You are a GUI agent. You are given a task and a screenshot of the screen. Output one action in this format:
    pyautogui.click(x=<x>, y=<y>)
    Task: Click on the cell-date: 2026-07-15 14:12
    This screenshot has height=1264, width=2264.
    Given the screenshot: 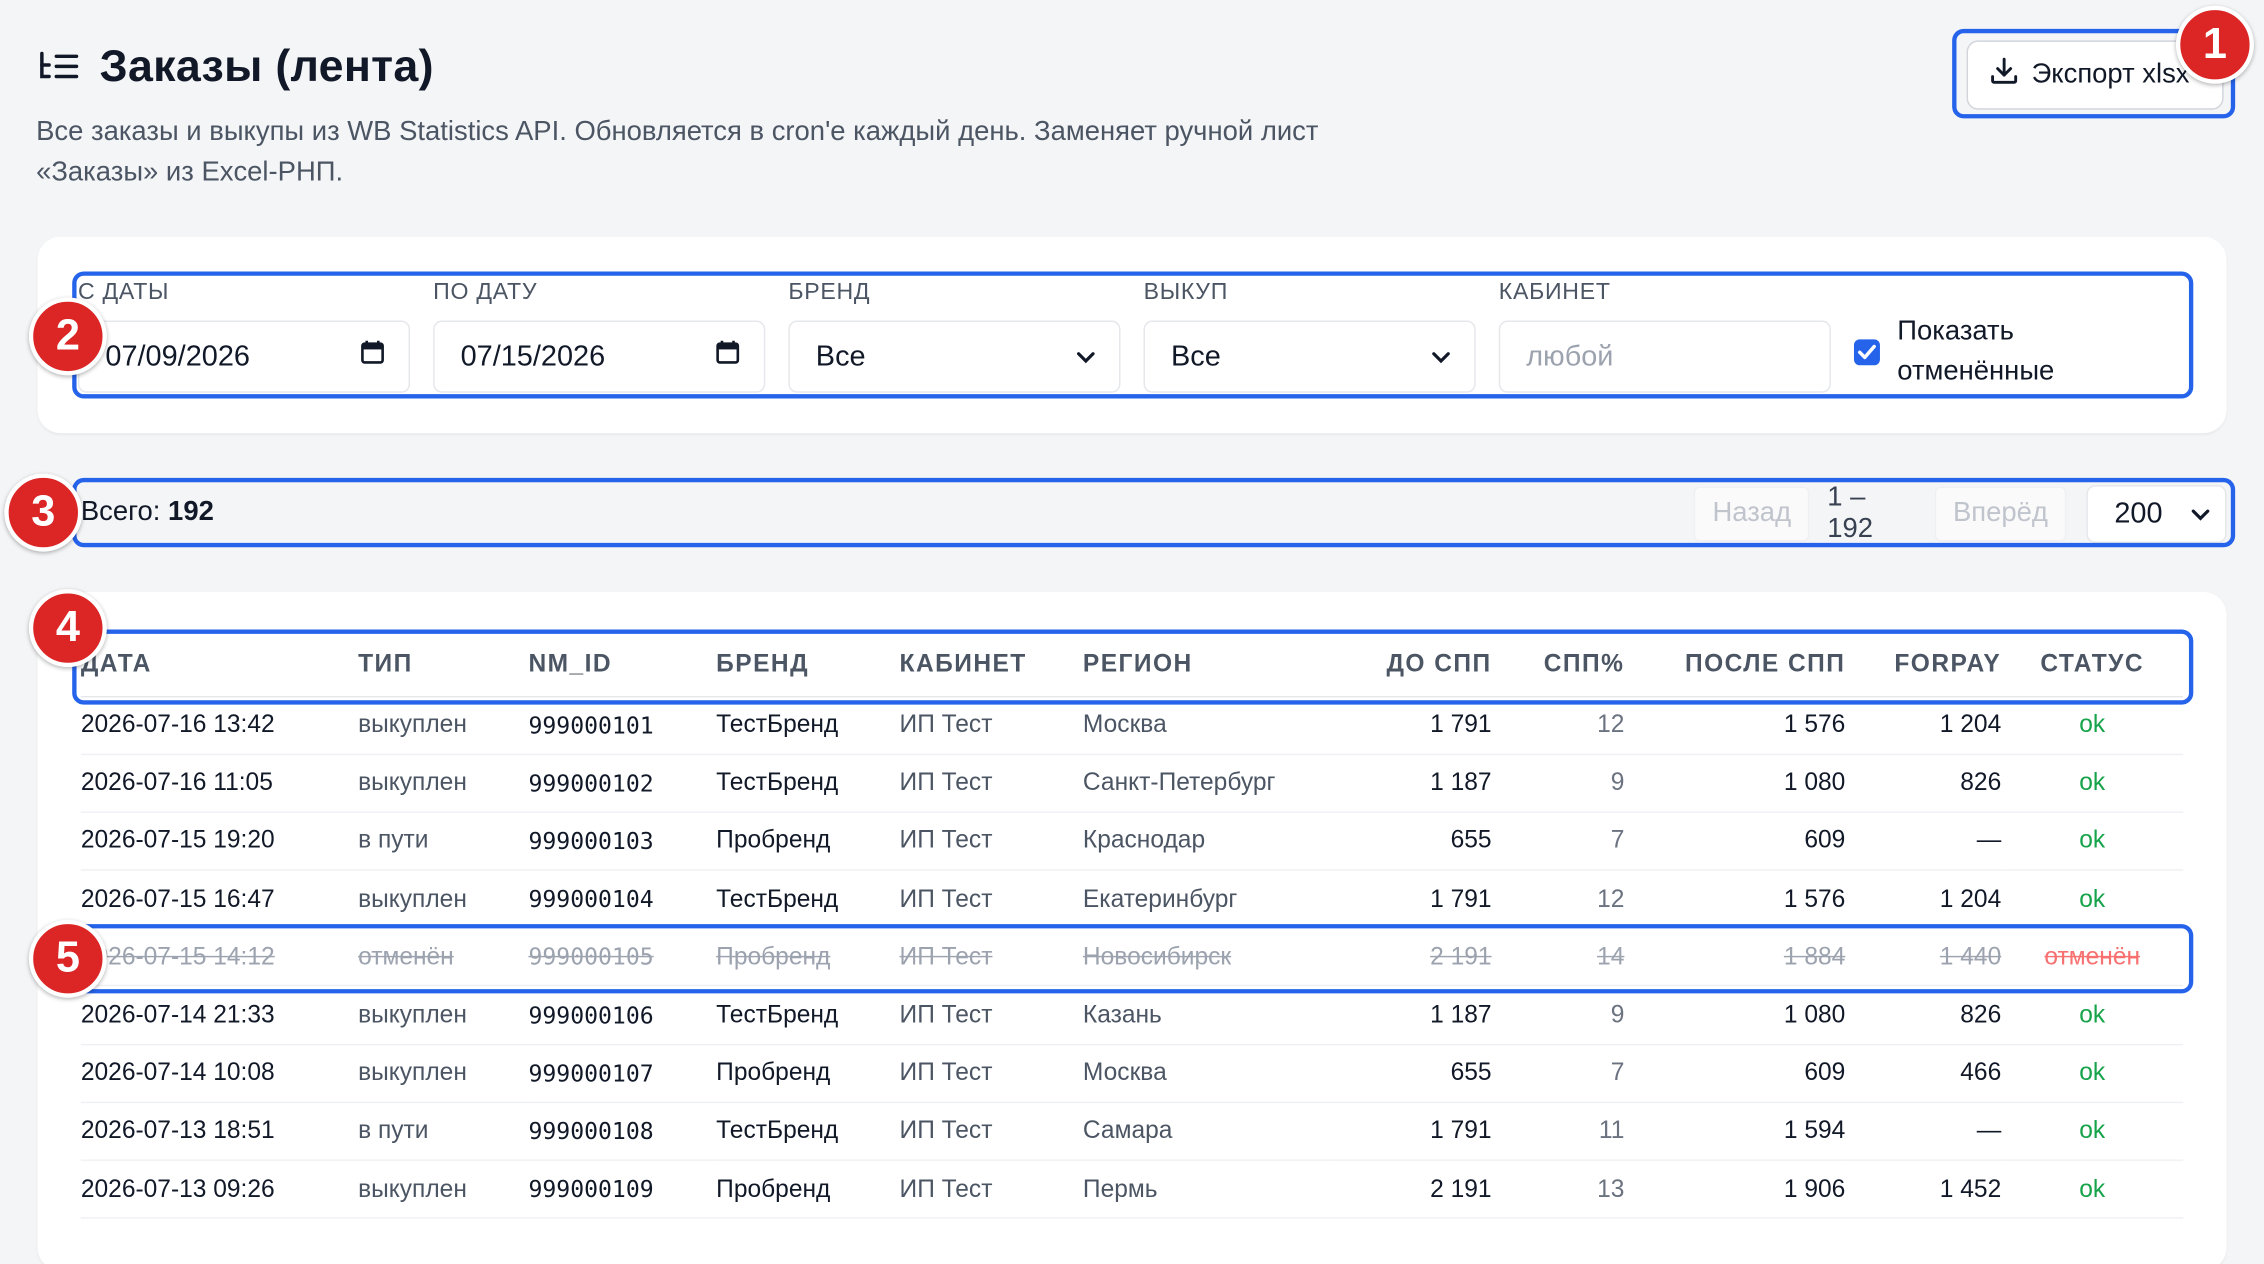 What is the action you would take?
    pyautogui.click(x=219, y=957)
    